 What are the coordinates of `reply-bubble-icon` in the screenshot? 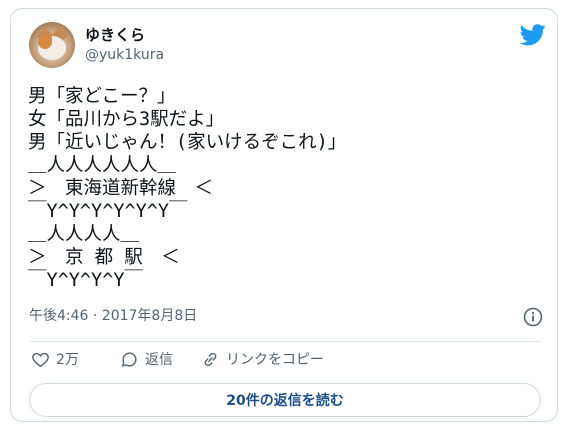 It's located at (129, 359).